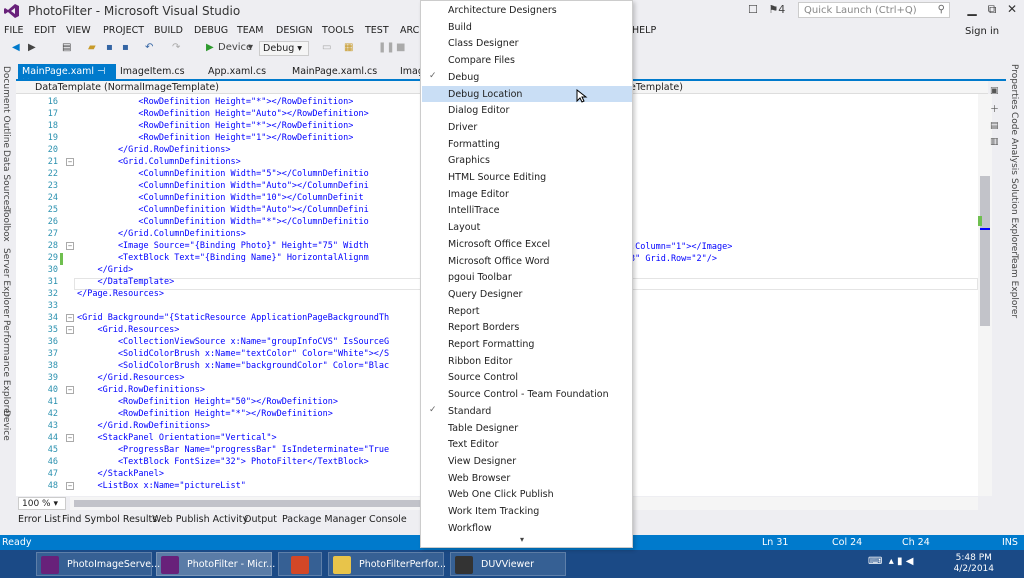  What do you see at coordinates (766, 9) in the screenshot?
I see `title-bar-icons: ☐ ⚑4` at bounding box center [766, 9].